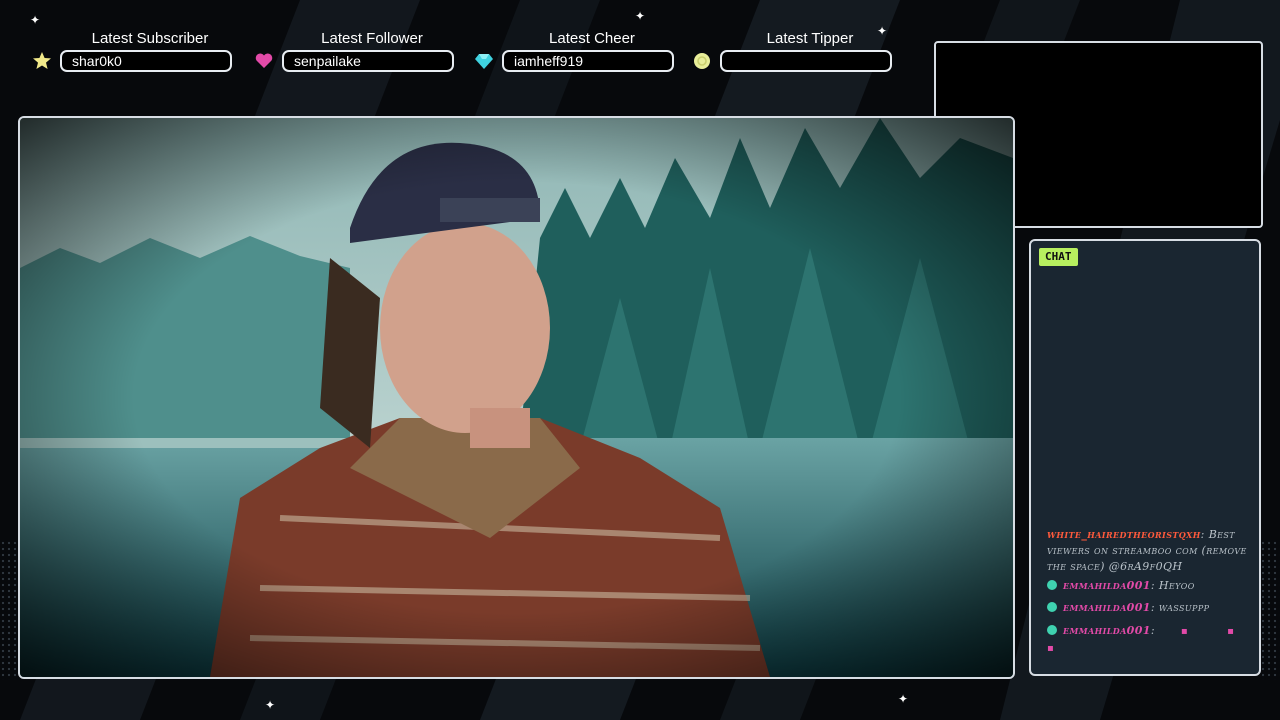 The width and height of the screenshot is (1280, 720). I want to click on heart-icon, so click(264, 60).